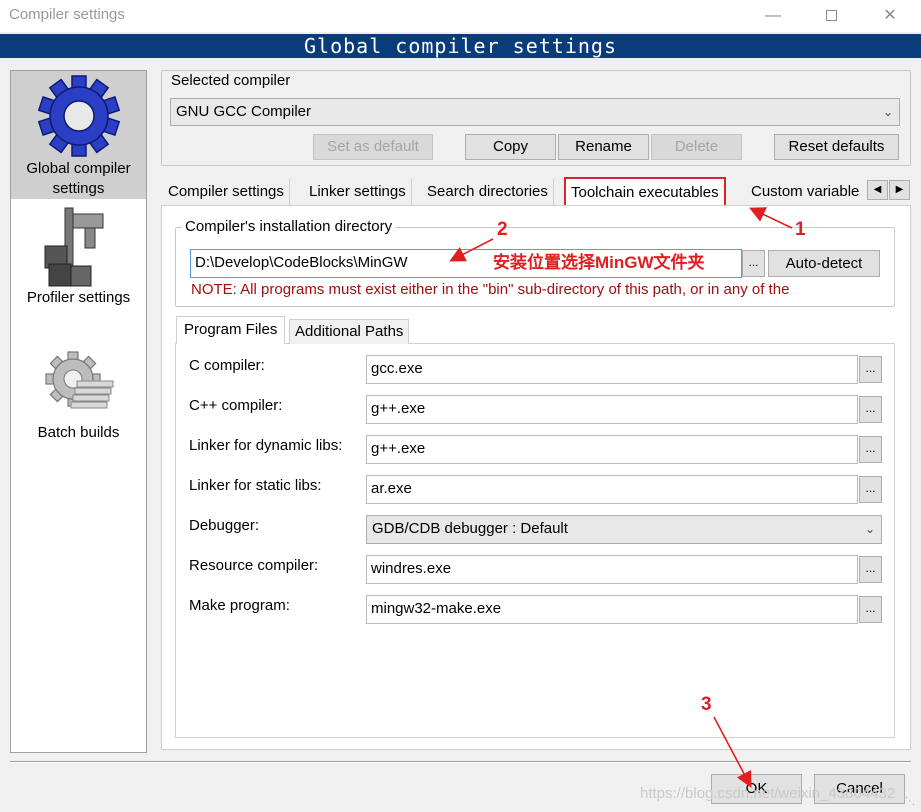 The image size is (921, 812). Describe the element at coordinates (488, 192) in the screenshot. I see `tab-search-directories: Search directories` at that location.